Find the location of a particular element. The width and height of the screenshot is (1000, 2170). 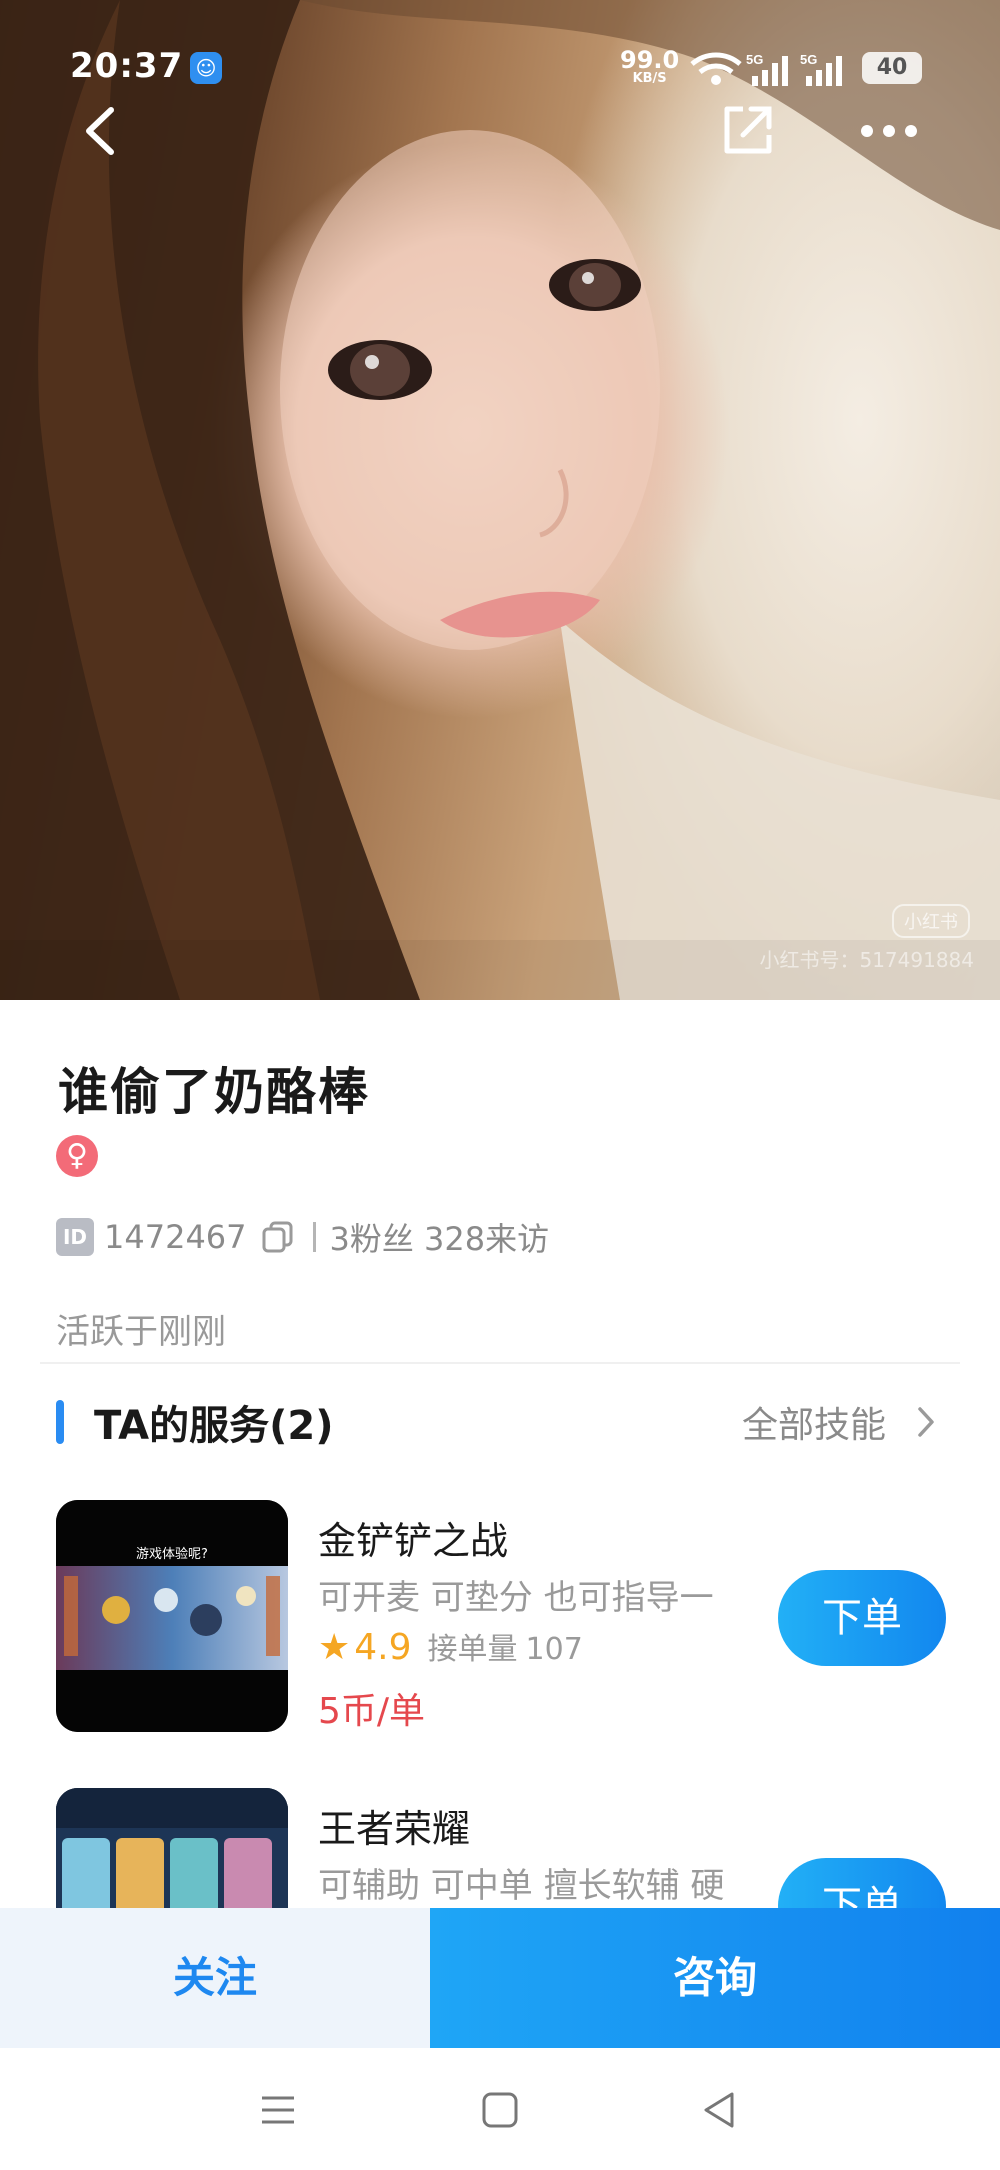

baby-face-app-icon: ☺ is located at coordinates (206, 68).